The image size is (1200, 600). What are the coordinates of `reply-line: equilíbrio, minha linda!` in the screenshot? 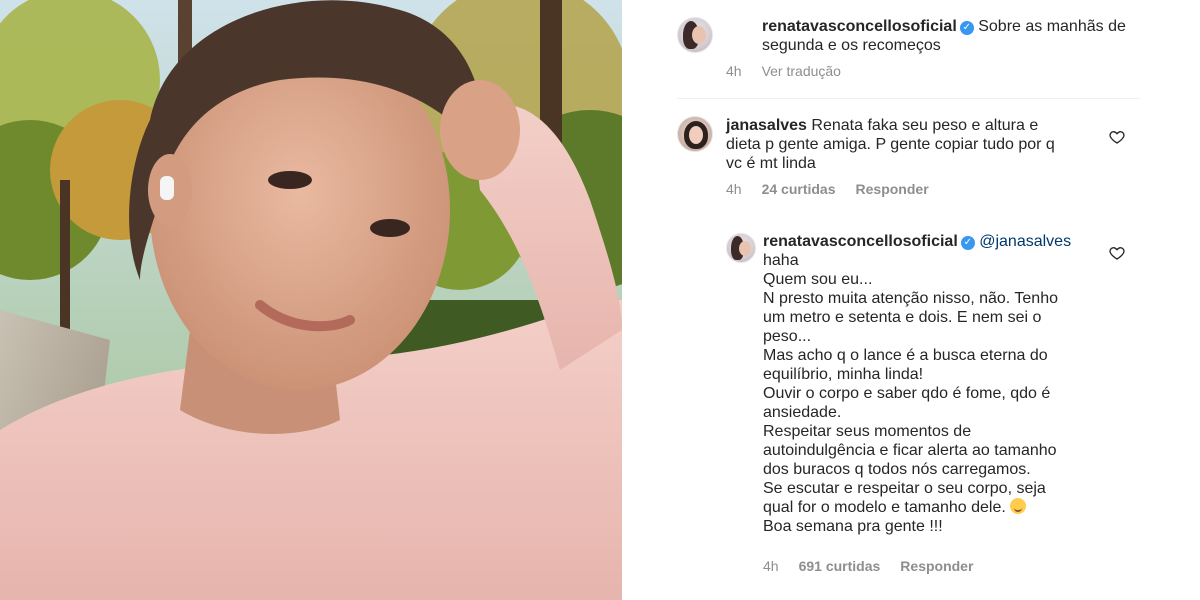 It's located at (843, 374).